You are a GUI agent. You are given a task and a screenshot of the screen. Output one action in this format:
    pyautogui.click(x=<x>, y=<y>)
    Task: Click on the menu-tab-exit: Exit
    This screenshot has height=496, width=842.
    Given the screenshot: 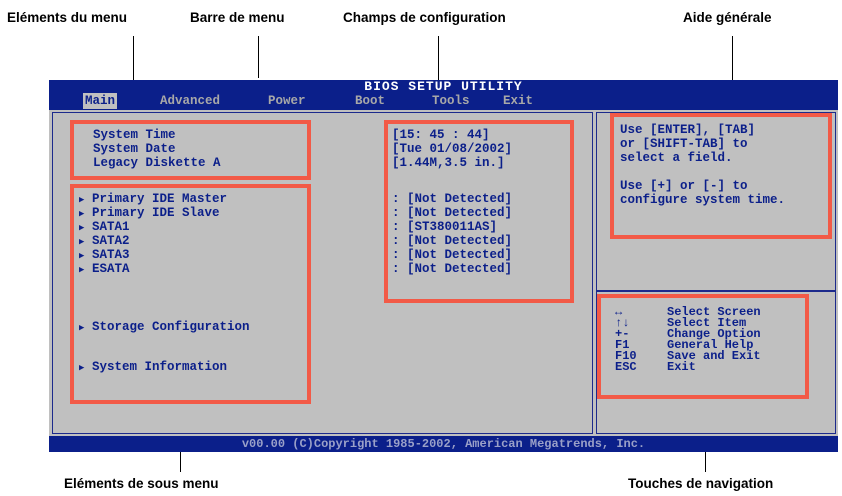 What is the action you would take?
    pyautogui.click(x=518, y=101)
    